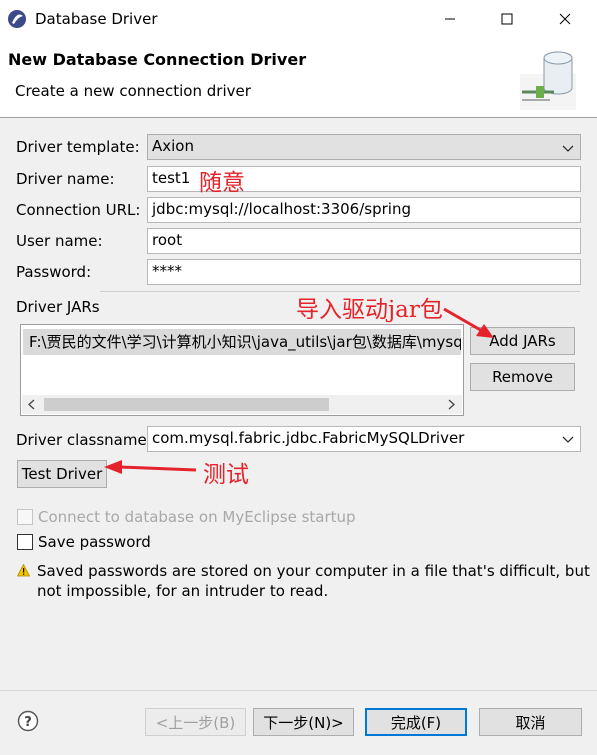  Describe the element at coordinates (25, 542) in the screenshot. I see `save-password-checkbox` at that location.